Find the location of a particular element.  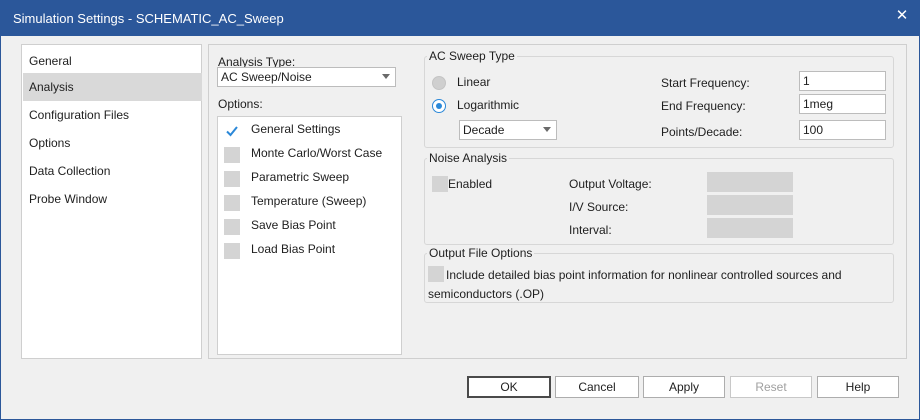

points-per-decade-value: 100 is located at coordinates (813, 130).